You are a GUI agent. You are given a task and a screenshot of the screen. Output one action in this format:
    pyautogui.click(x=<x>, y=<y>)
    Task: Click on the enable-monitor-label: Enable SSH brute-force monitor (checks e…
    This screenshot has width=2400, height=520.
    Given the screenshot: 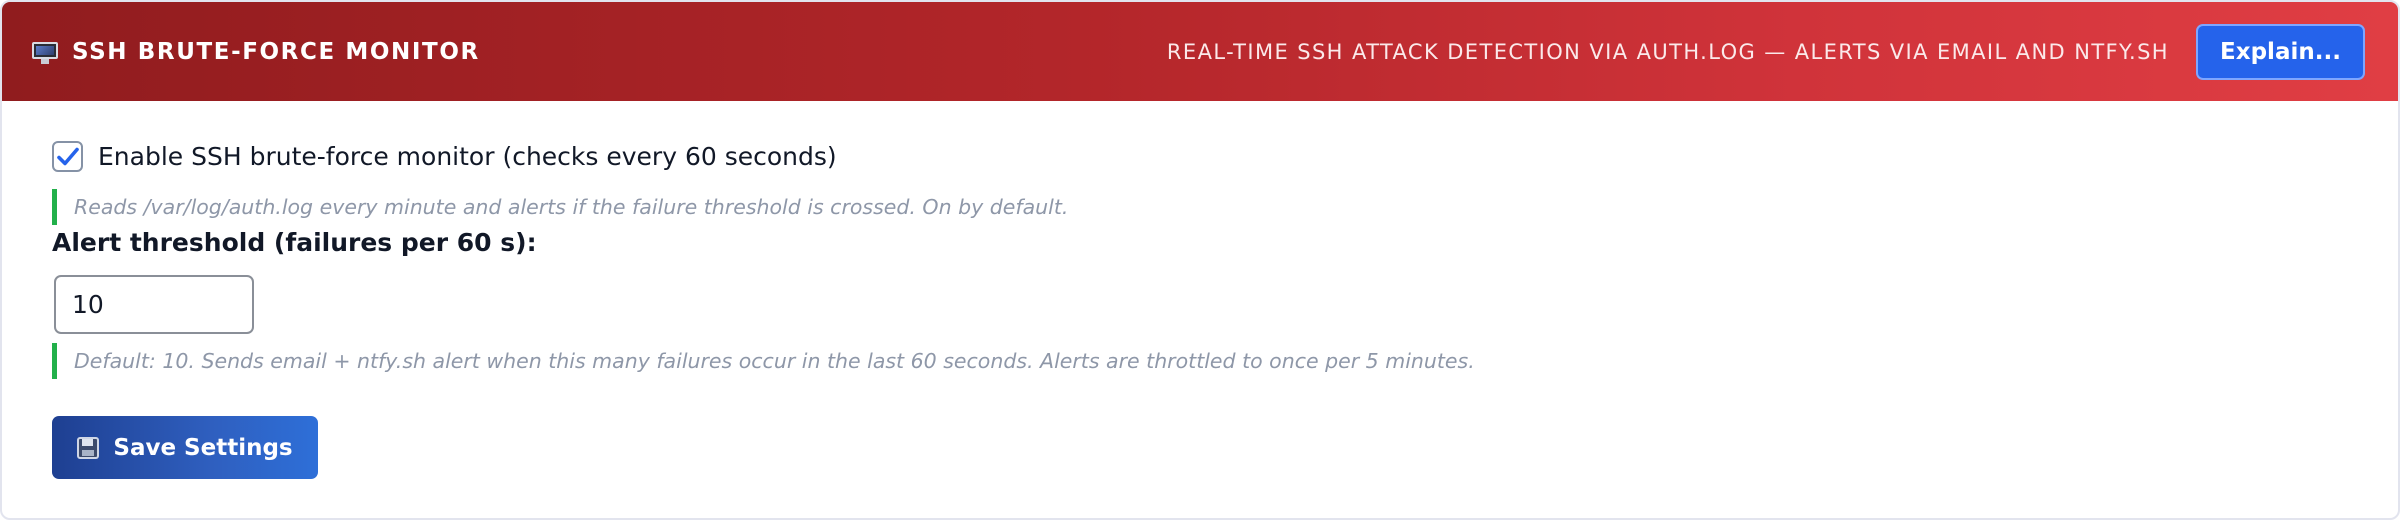 What is the action you would take?
    pyautogui.click(x=467, y=156)
    